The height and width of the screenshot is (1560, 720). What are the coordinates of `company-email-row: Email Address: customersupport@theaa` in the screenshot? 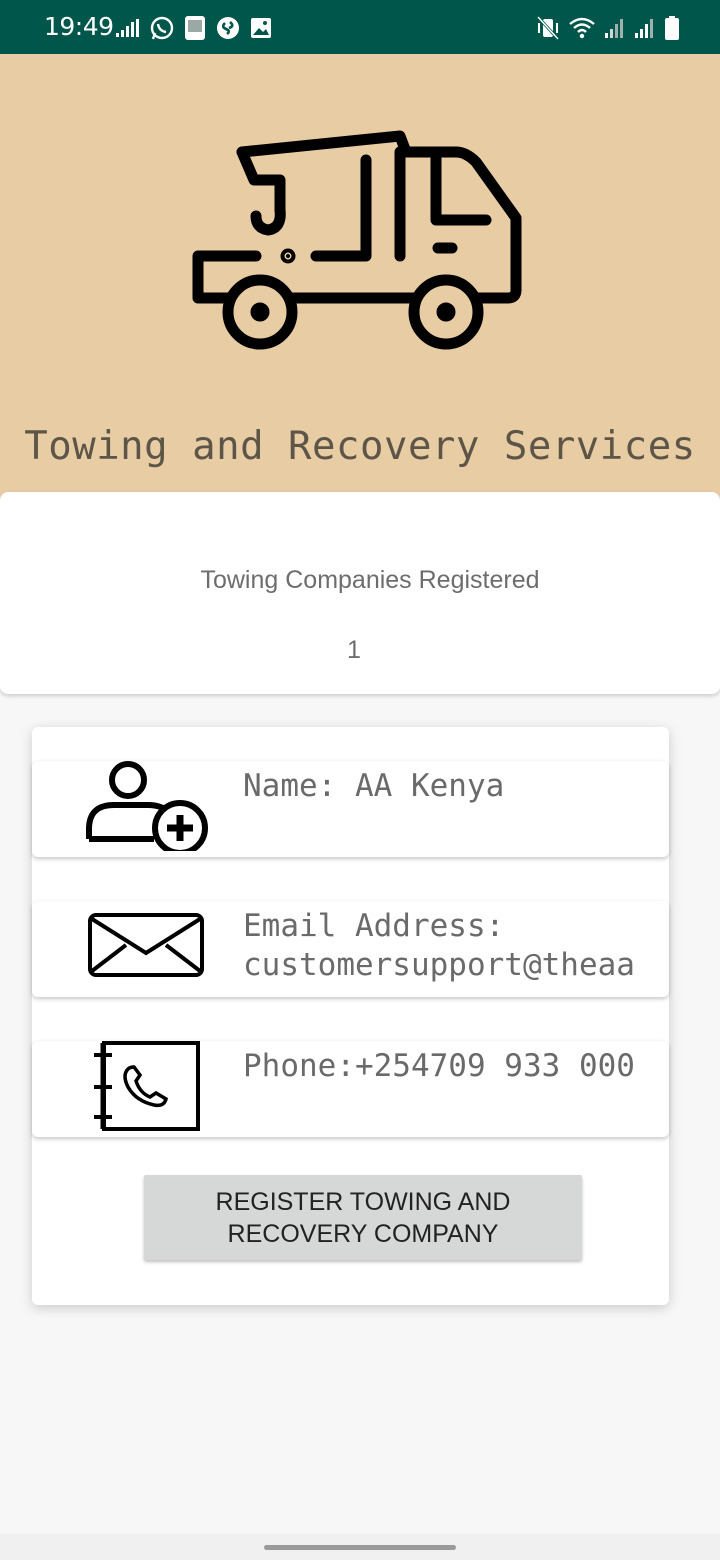 It's located at (350, 949).